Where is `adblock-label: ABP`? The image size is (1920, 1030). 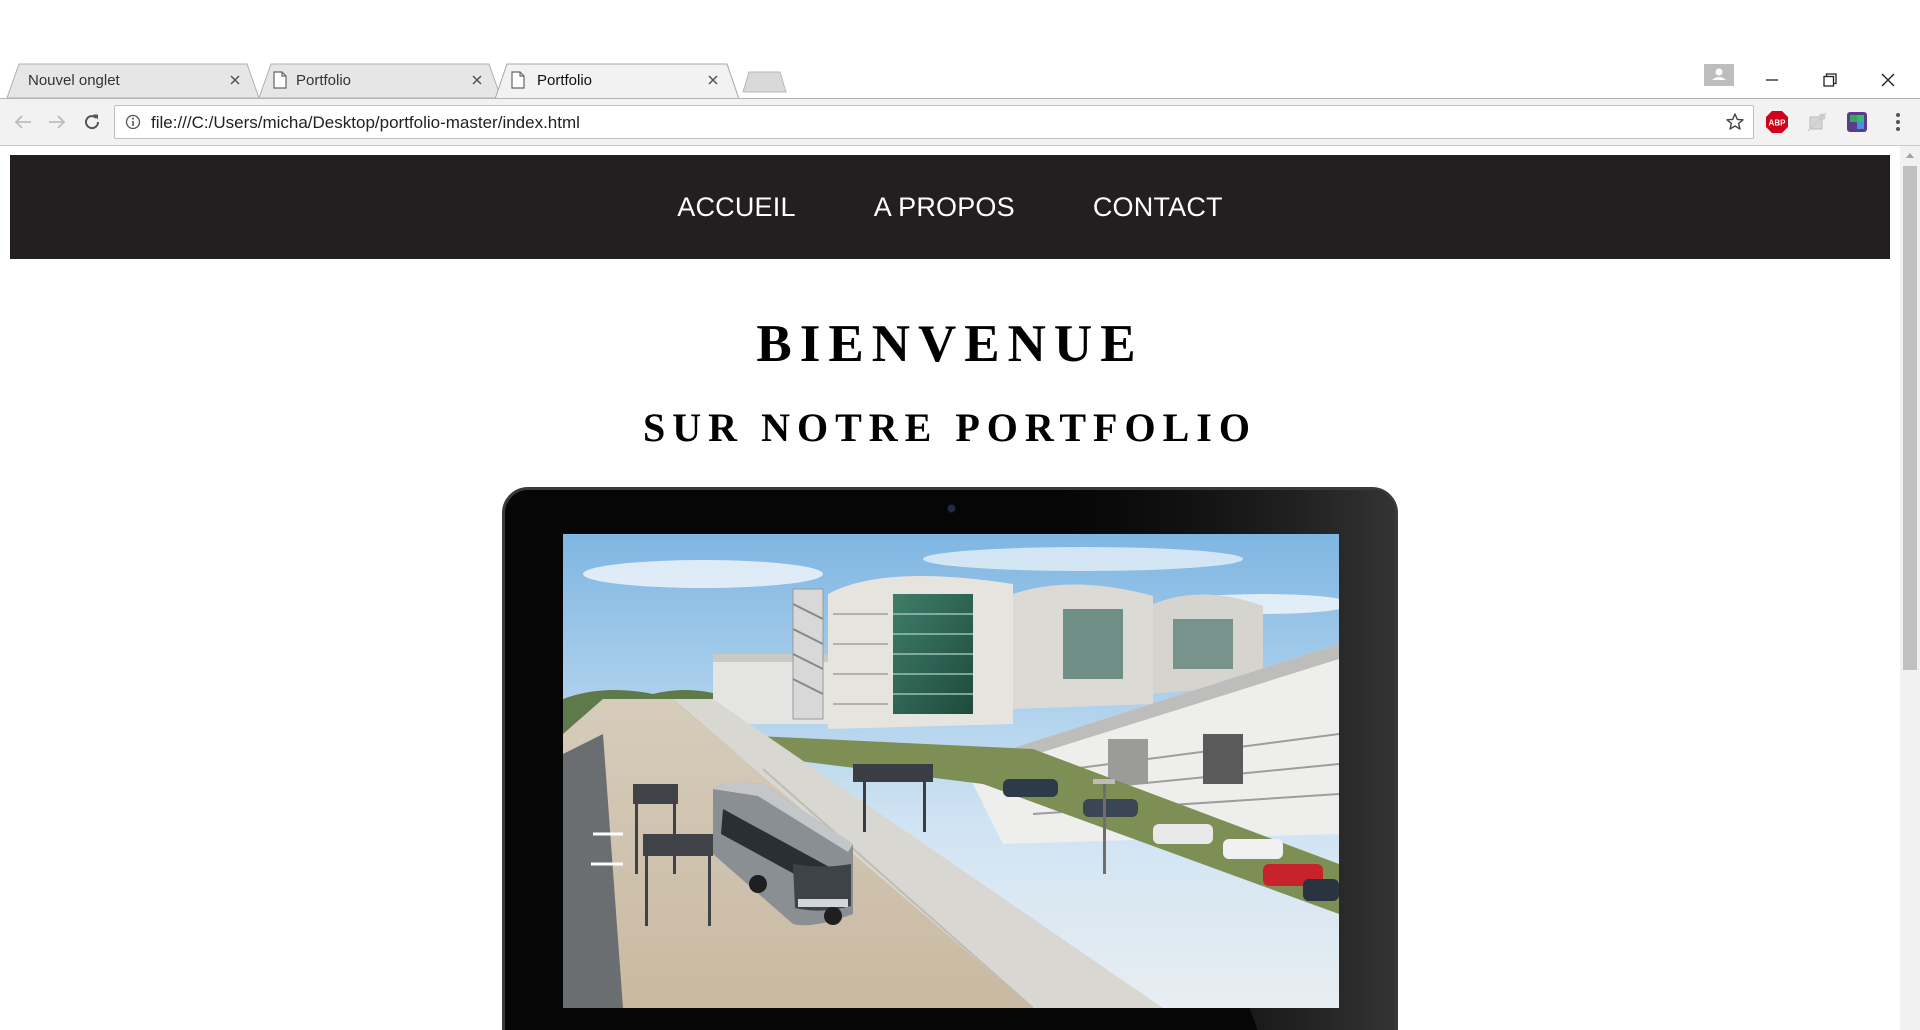 adblock-label: ABP is located at coordinates (1778, 123).